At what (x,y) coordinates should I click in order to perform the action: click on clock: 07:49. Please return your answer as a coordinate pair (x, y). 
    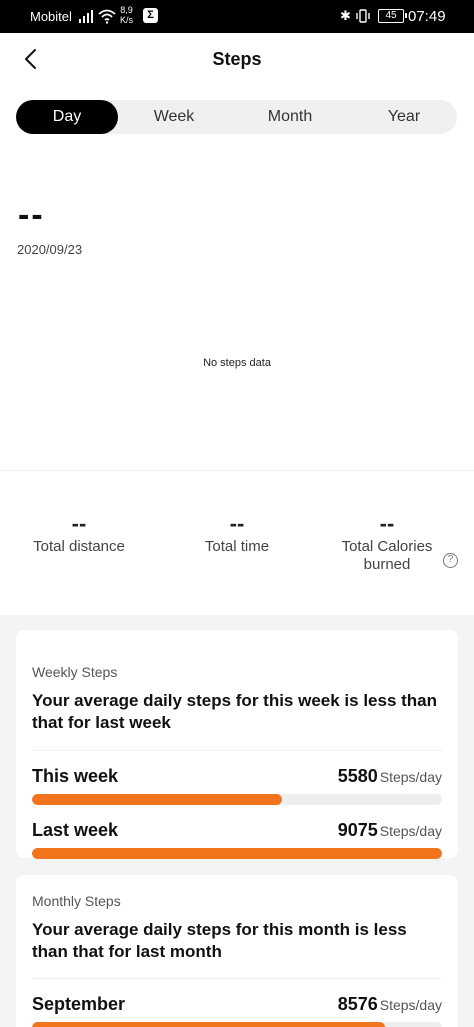
    Looking at the image, I should click on (427, 16).